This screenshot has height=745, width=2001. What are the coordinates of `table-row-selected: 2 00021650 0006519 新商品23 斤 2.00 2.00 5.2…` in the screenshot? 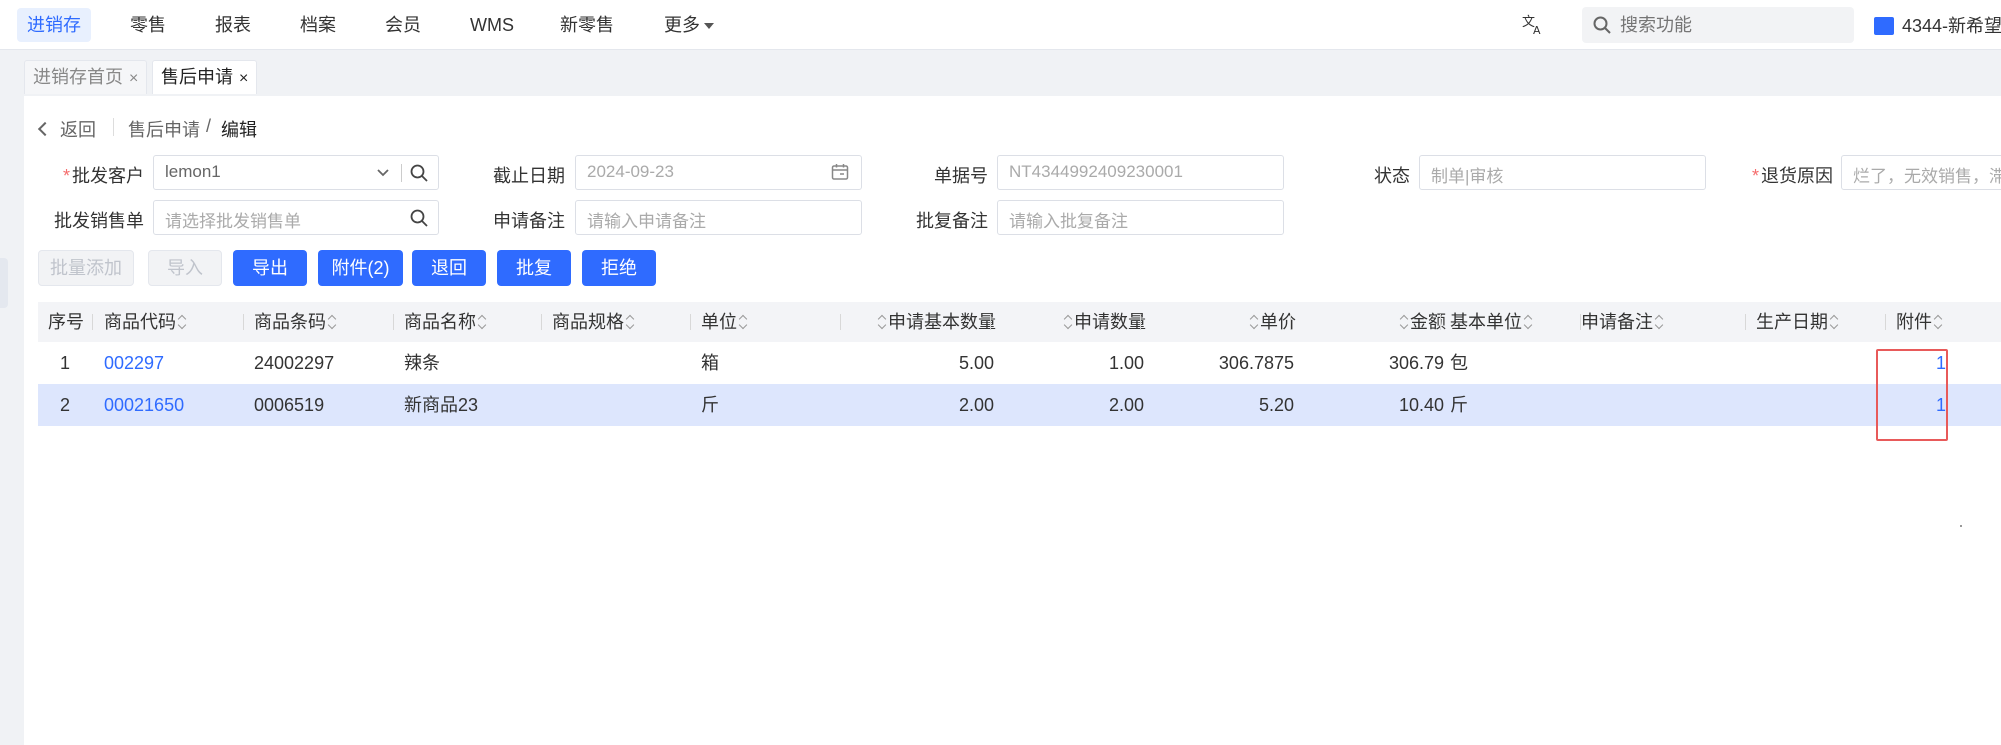 It's located at (1019, 405).